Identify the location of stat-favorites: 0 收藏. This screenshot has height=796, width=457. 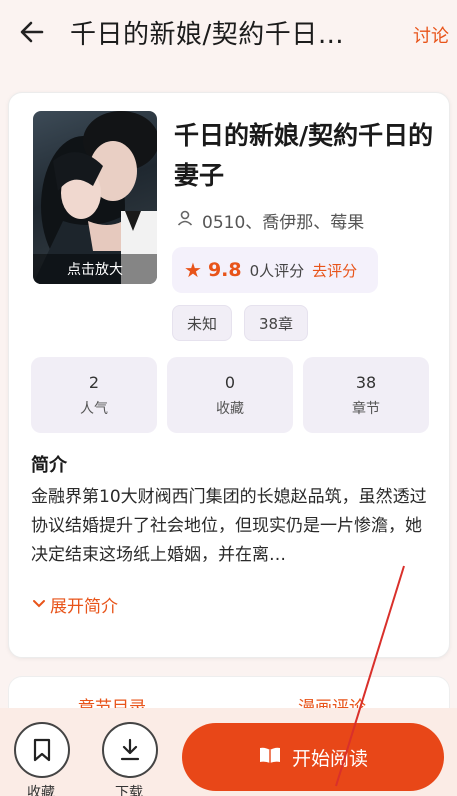
(230, 395).